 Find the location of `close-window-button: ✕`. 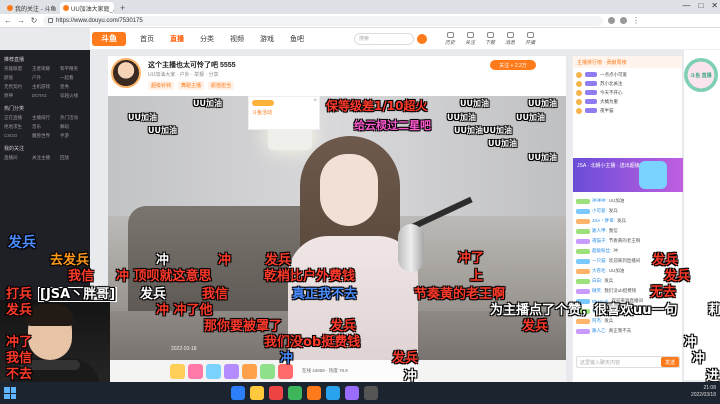

close-window-button: ✕ is located at coordinates (714, 5).